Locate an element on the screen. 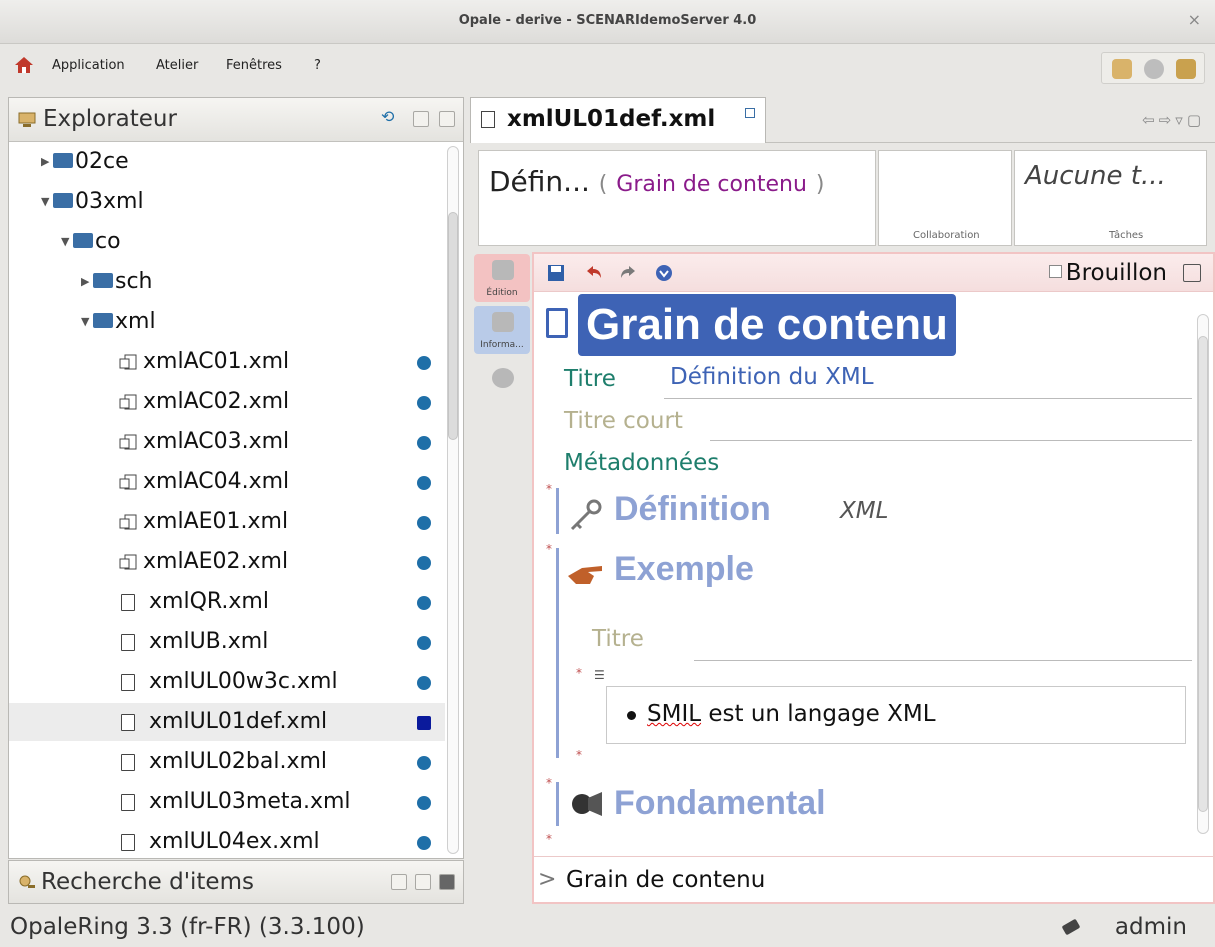  exemple-content-box: SMIL est un langage XML is located at coordinates (896, 715).